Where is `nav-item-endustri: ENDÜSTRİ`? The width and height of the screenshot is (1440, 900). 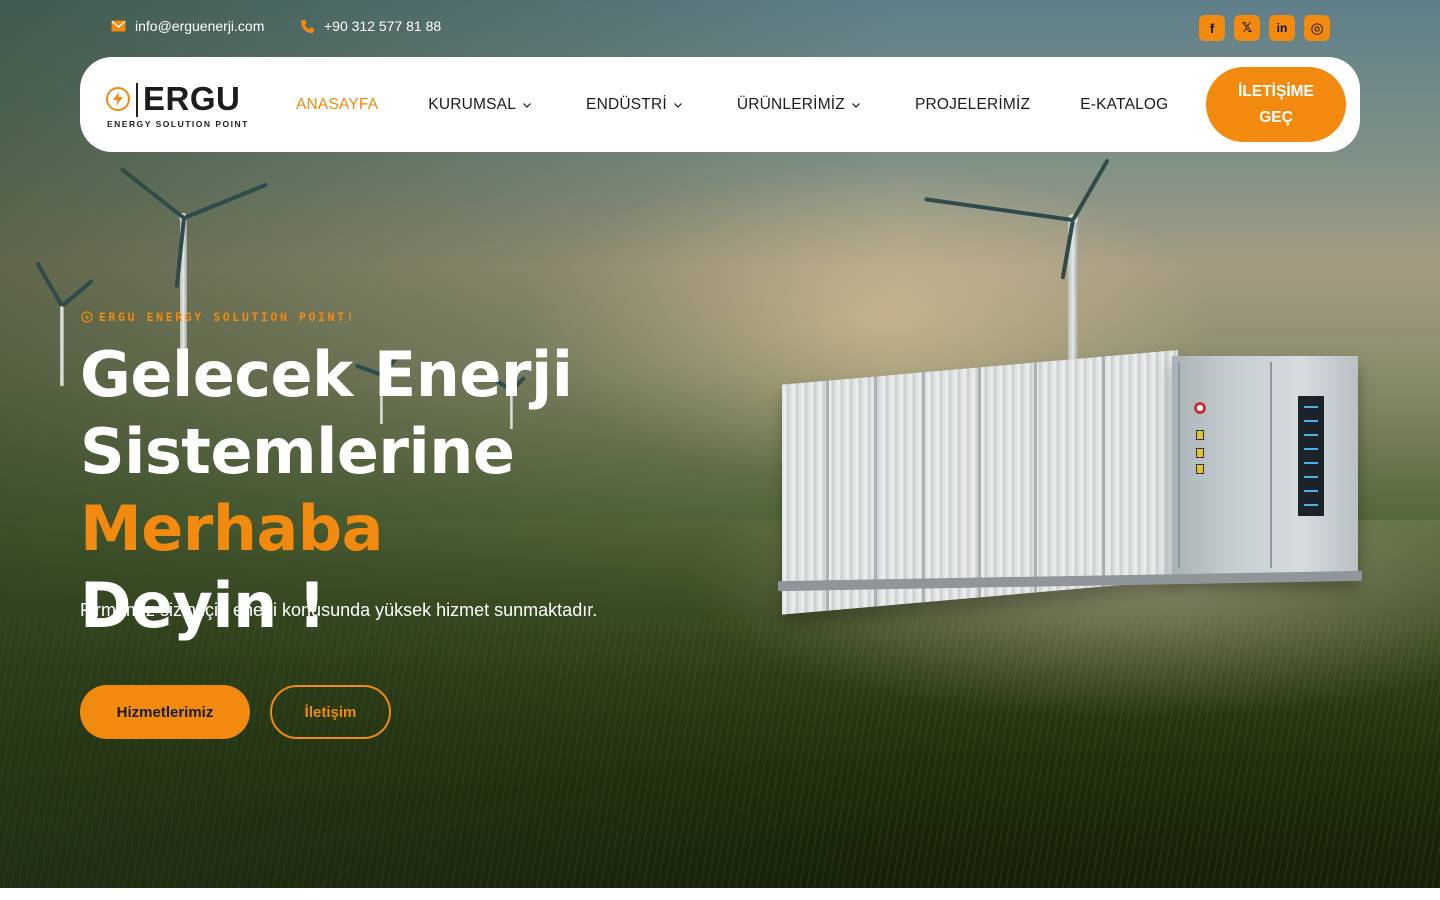 nav-item-endustri: ENDÜSTRİ is located at coordinates (634, 105).